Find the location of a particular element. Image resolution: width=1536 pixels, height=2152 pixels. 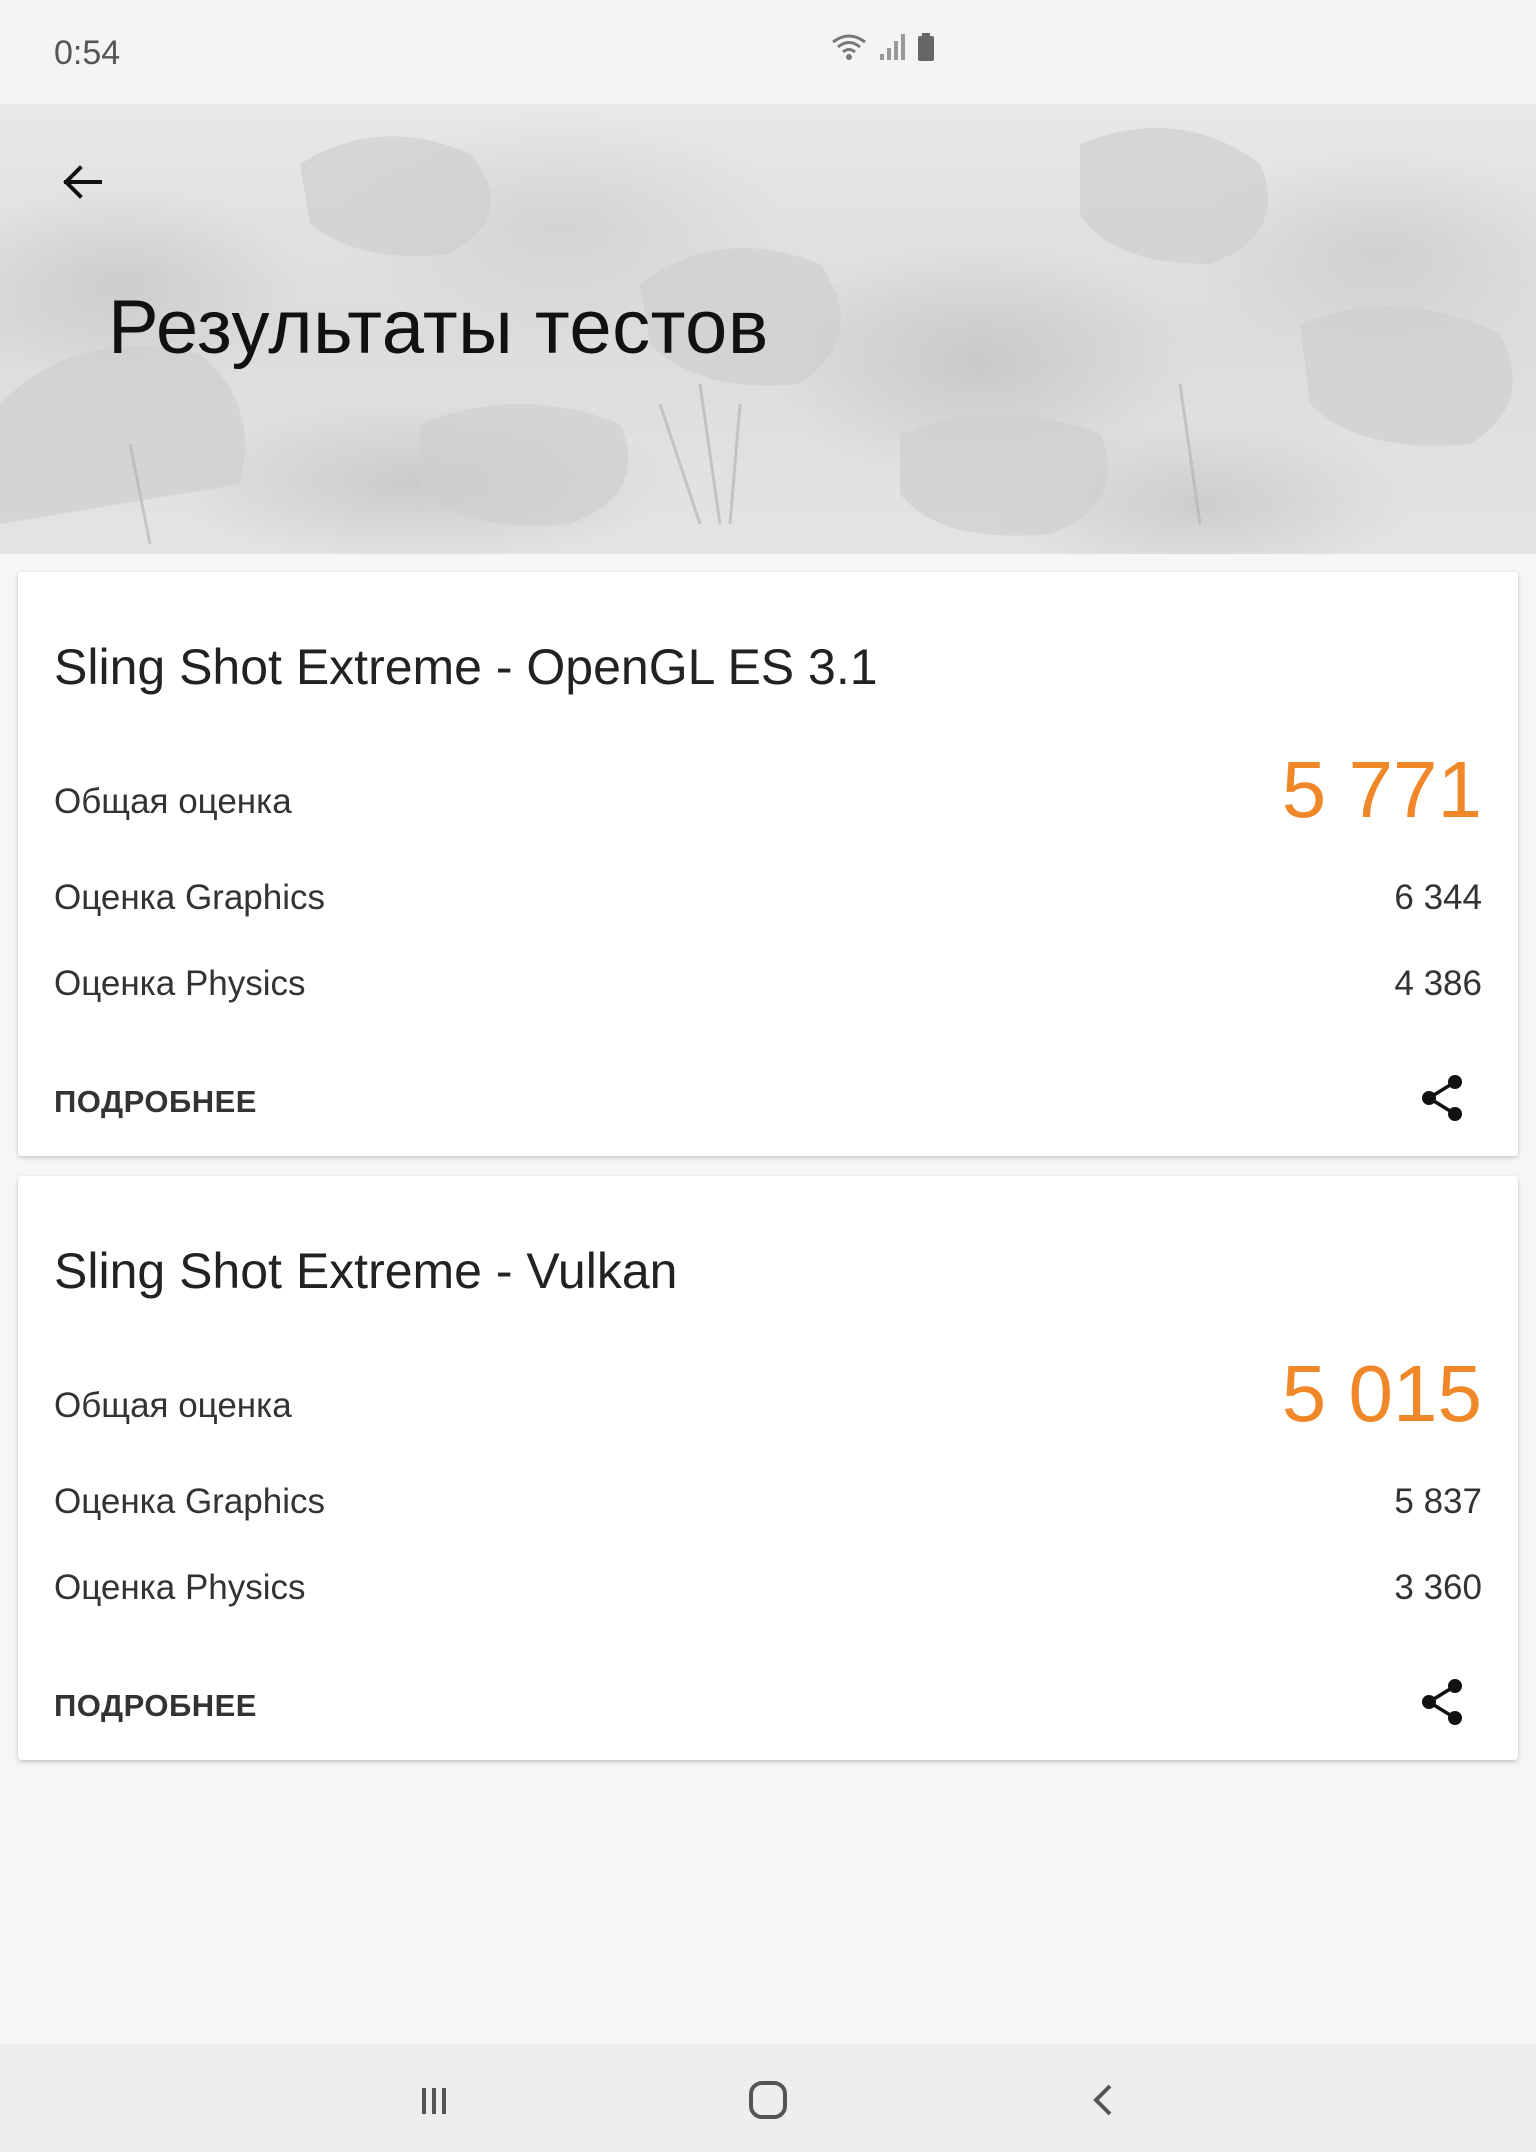

status-bar: 0:54 is located at coordinates (768, 52).